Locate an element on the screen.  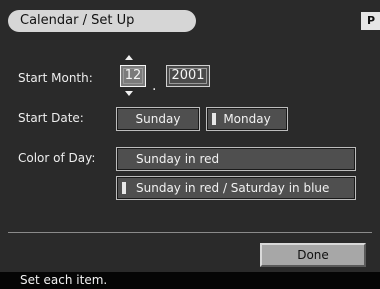
status-bar: Set each item. is located at coordinates (190, 280).